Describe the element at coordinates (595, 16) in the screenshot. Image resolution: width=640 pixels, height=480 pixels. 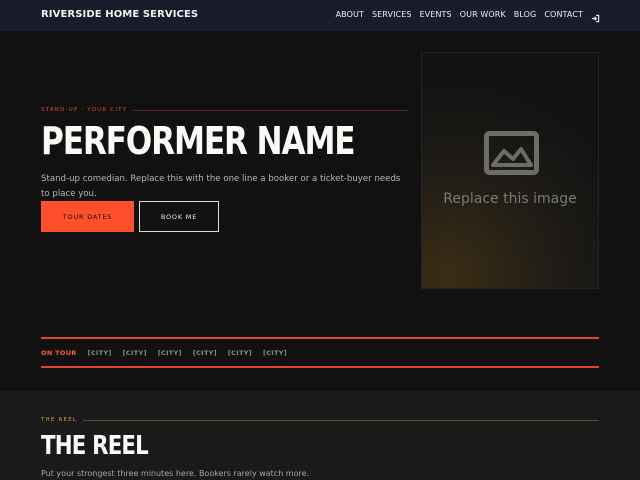
I see `login-icon` at that location.